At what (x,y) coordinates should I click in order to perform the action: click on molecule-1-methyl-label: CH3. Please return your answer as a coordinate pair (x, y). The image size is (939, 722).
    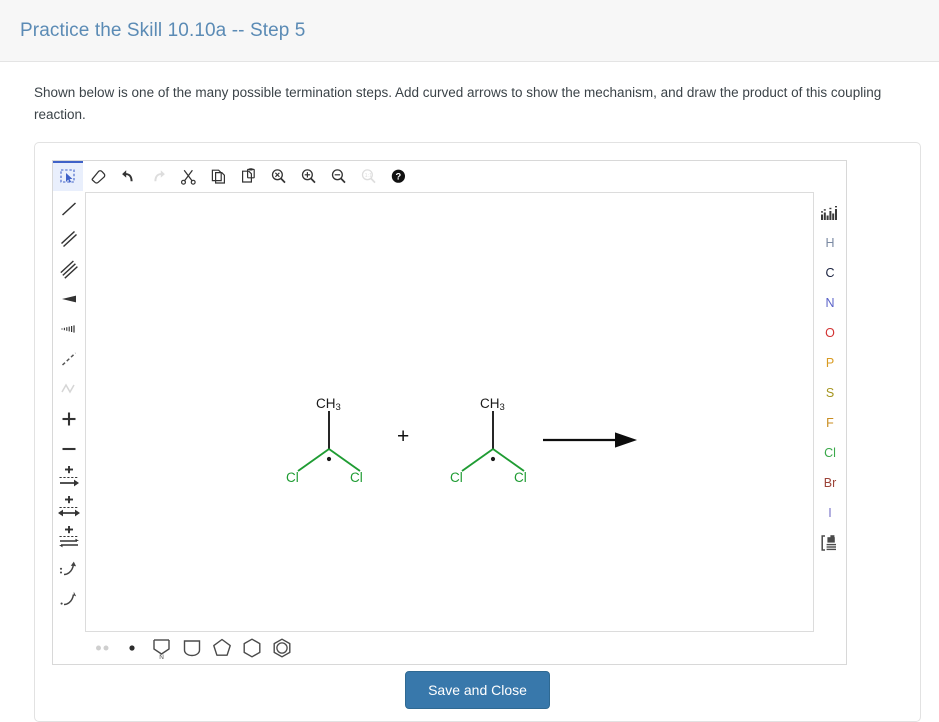
    Looking at the image, I should click on (328, 404).